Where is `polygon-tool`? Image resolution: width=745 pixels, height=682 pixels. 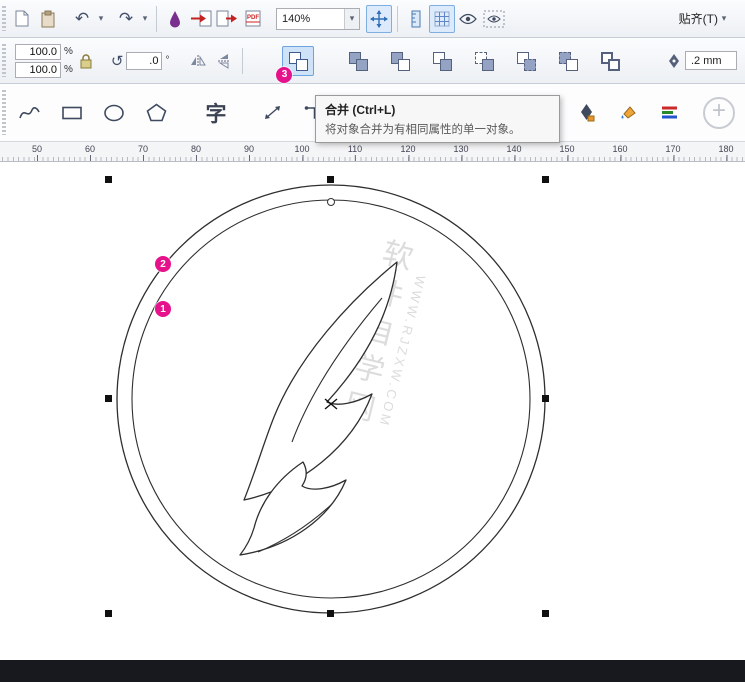 polygon-tool is located at coordinates (156, 113).